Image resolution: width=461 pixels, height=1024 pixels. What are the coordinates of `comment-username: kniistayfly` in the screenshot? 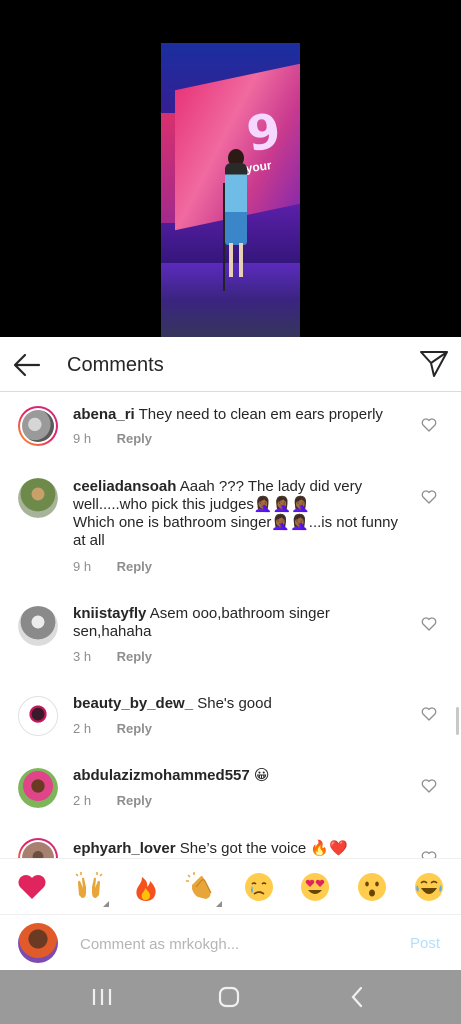 It's located at (109, 613).